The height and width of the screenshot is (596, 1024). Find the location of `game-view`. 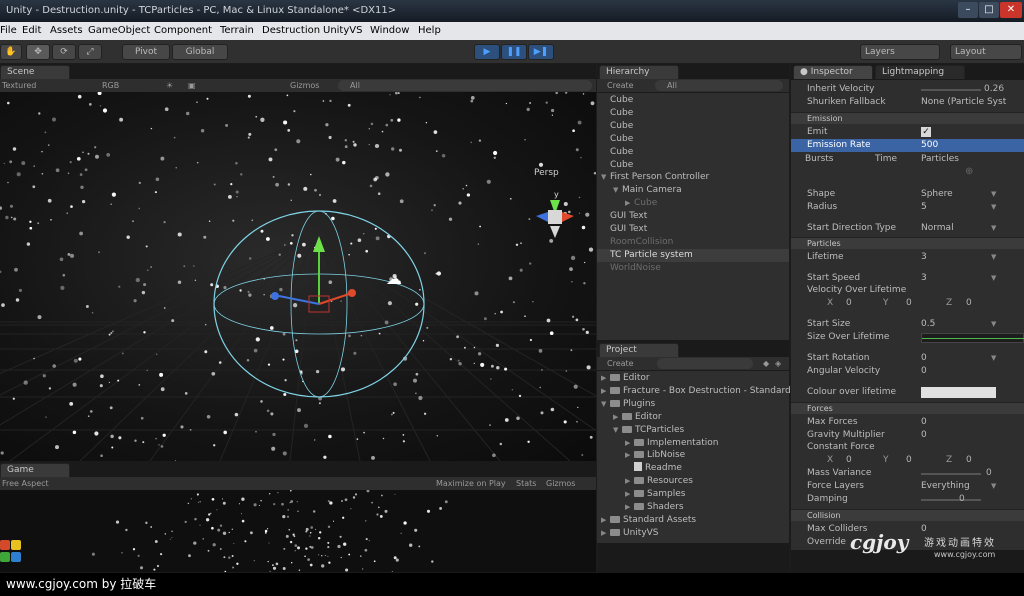

game-view is located at coordinates (298, 531).